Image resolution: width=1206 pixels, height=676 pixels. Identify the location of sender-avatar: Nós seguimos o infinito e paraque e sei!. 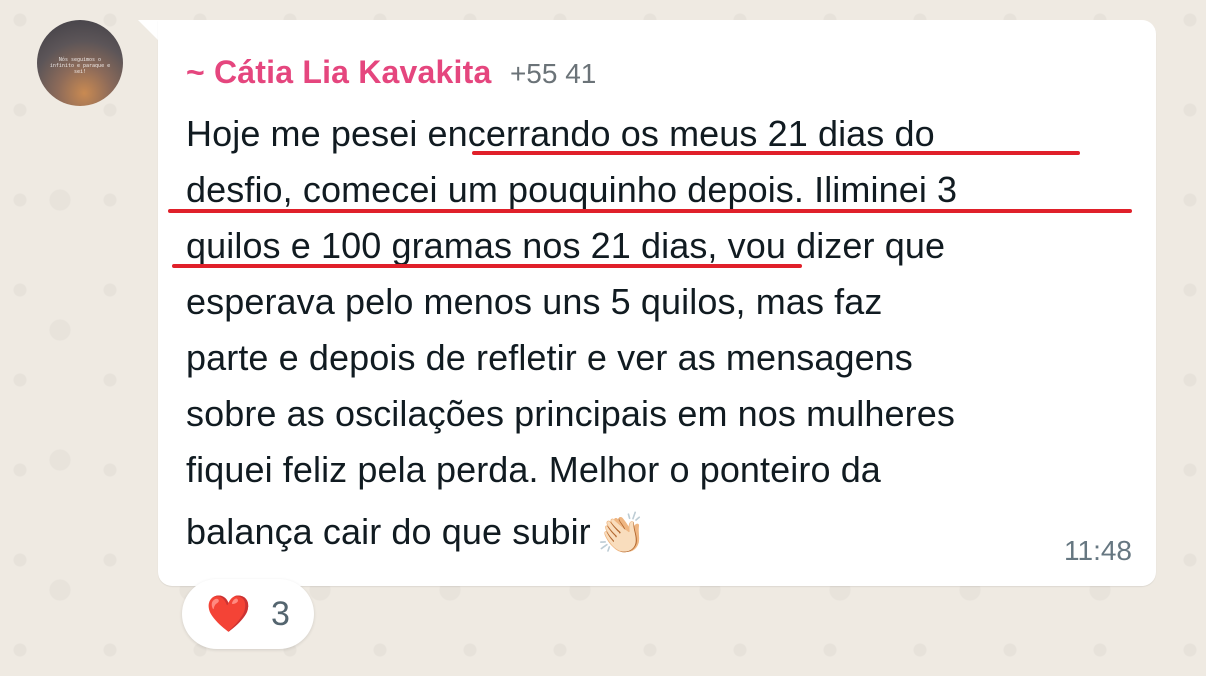
(80, 63).